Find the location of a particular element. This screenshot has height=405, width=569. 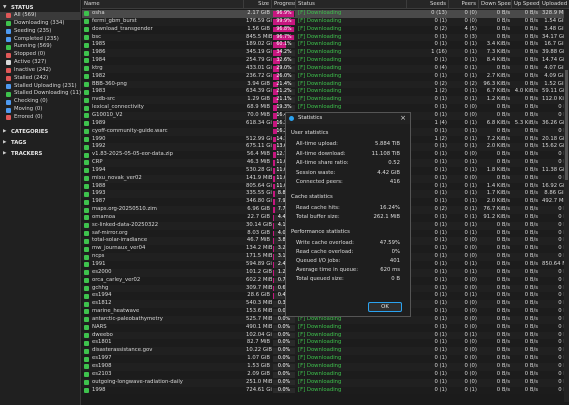

status-filter-item: All (569) is located at coordinates (40, 16).